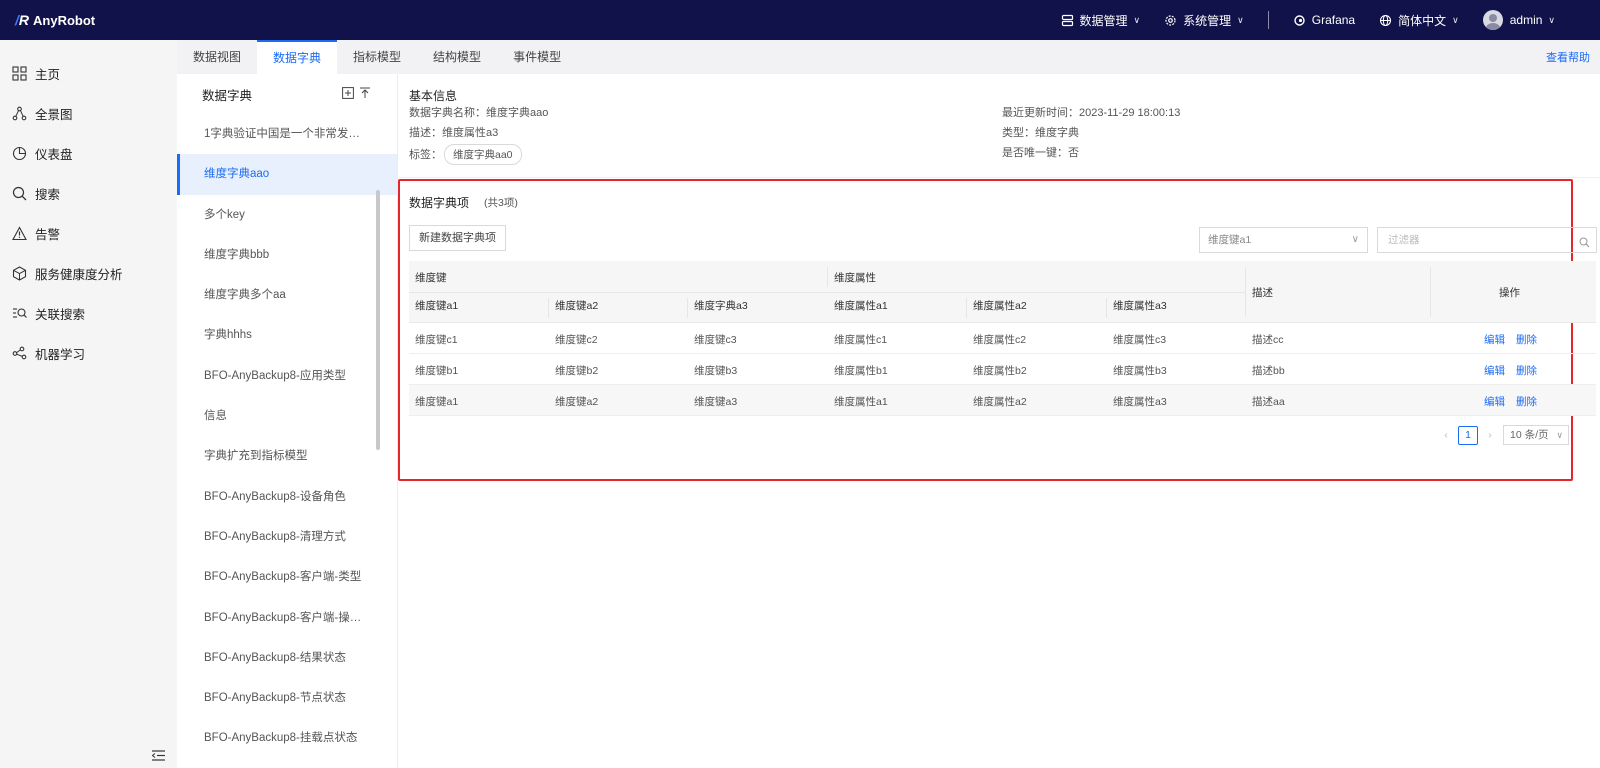  What do you see at coordinates (1040, 132) in the screenshot?
I see `type-row: 类型：维度字典` at bounding box center [1040, 132].